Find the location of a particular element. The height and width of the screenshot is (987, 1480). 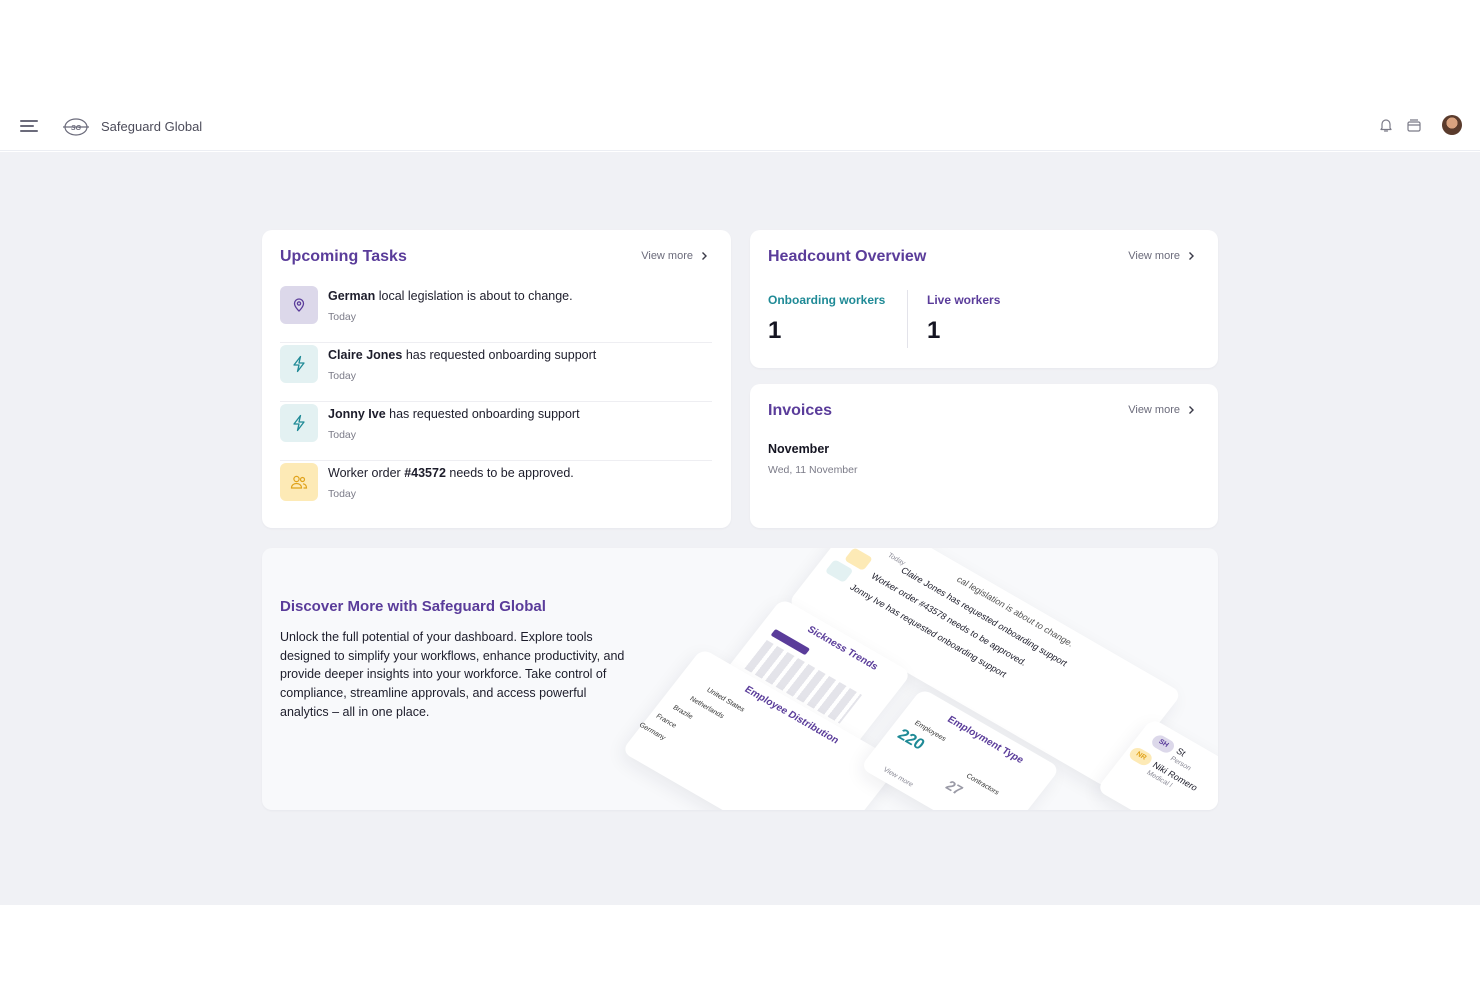

live-workers-value: 1 is located at coordinates (934, 330).